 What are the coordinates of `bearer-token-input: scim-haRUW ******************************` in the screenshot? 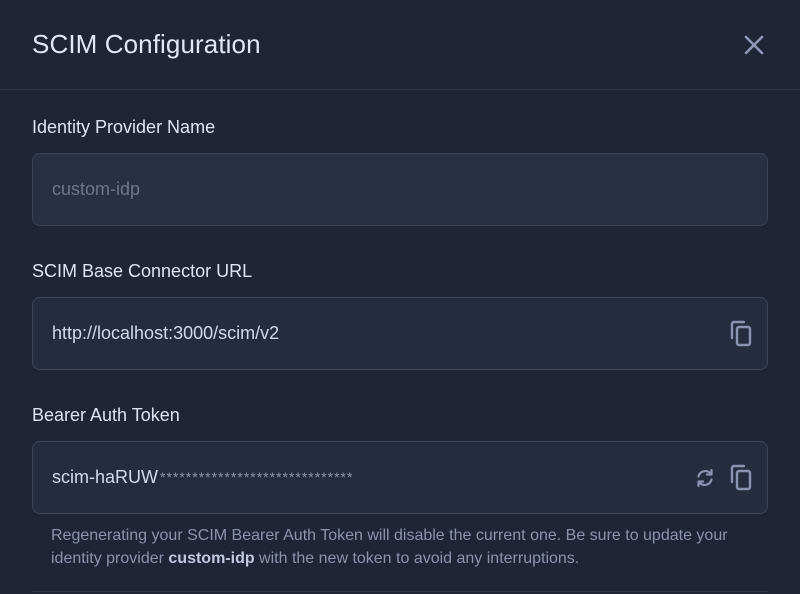 It's located at (400, 477).